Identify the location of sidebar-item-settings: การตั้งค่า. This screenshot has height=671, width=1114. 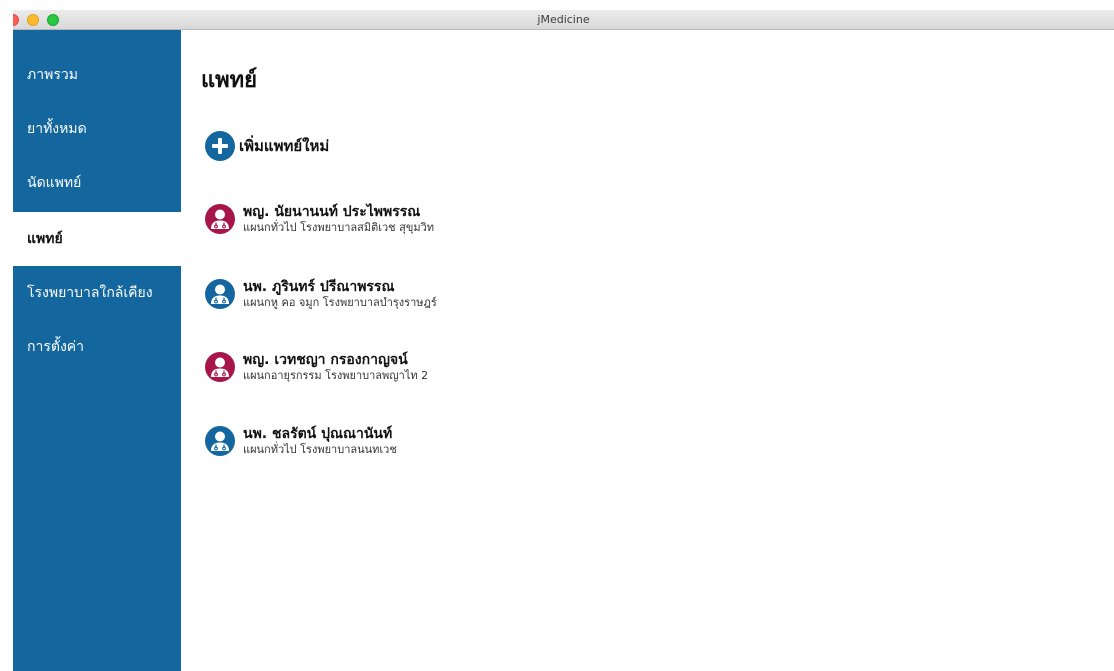
(97, 347).